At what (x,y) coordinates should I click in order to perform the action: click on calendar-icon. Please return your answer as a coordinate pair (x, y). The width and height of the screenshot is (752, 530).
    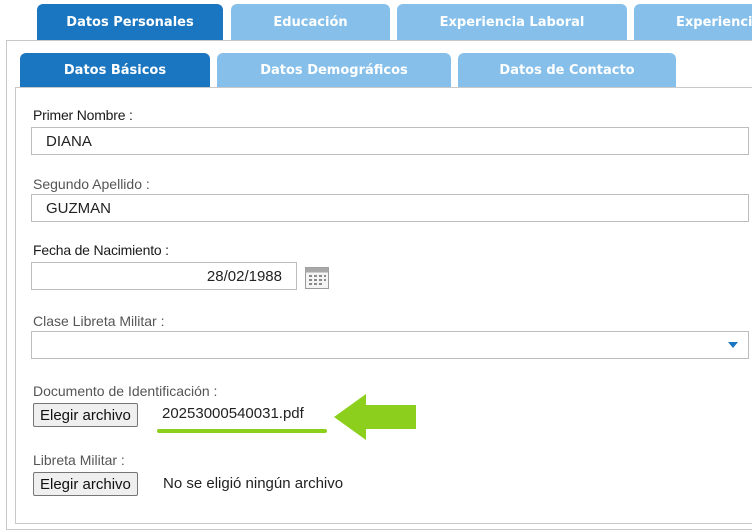
    Looking at the image, I should click on (317, 278).